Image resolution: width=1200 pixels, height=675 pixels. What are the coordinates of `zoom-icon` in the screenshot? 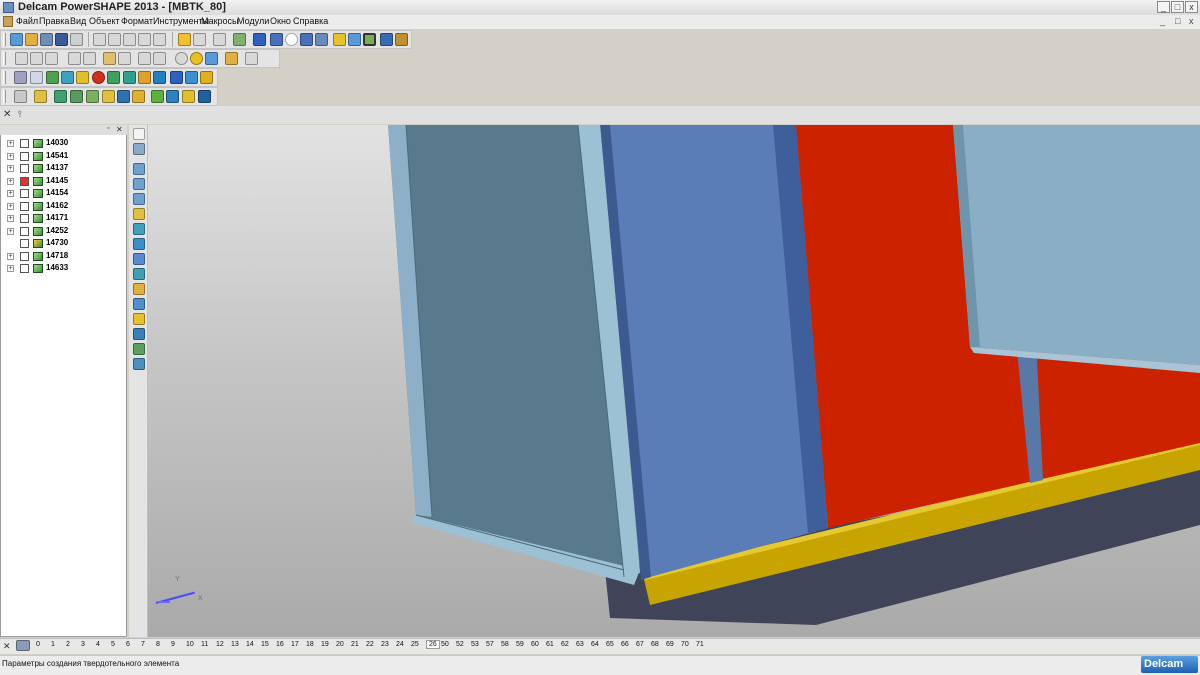 It's located at (124, 58).